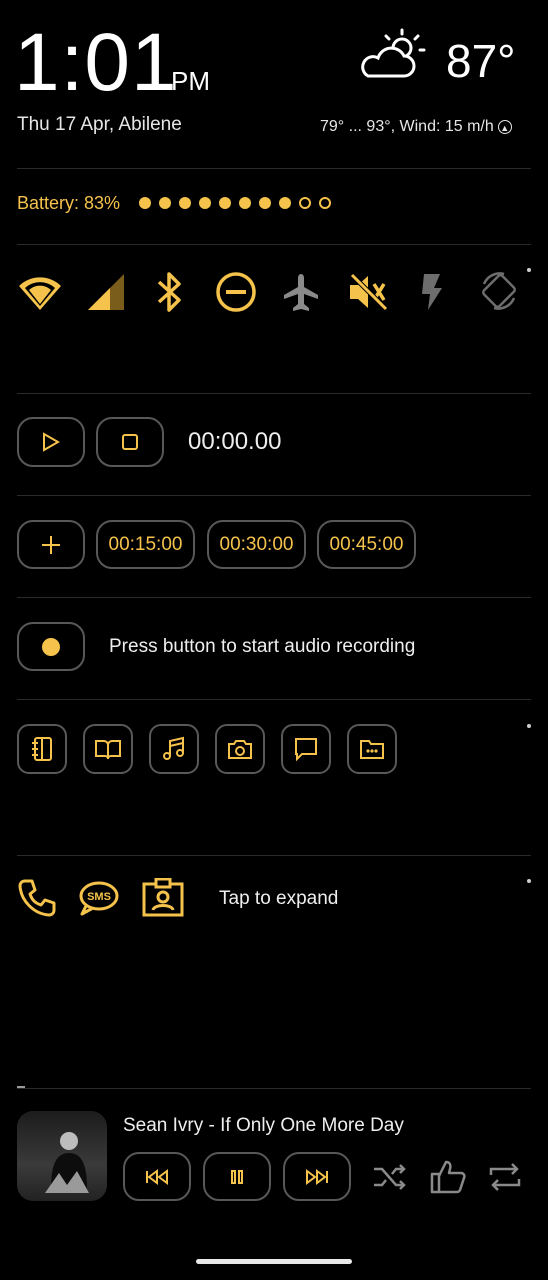 This screenshot has height=1280, width=548. I want to click on stopwatch-time: 00:00.00, so click(235, 441).